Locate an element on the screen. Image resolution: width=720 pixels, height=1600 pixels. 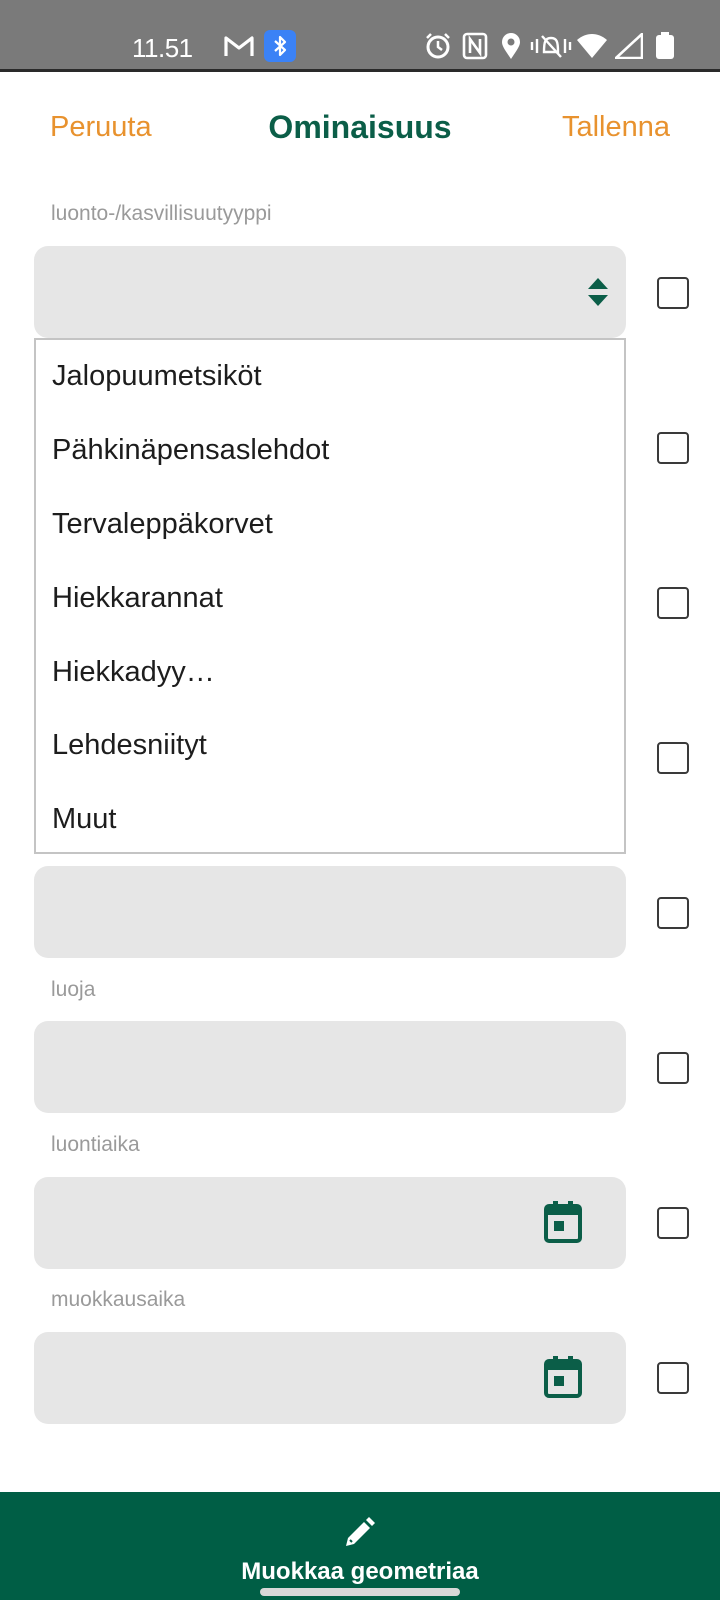
modified-date-input is located at coordinates (330, 1378).